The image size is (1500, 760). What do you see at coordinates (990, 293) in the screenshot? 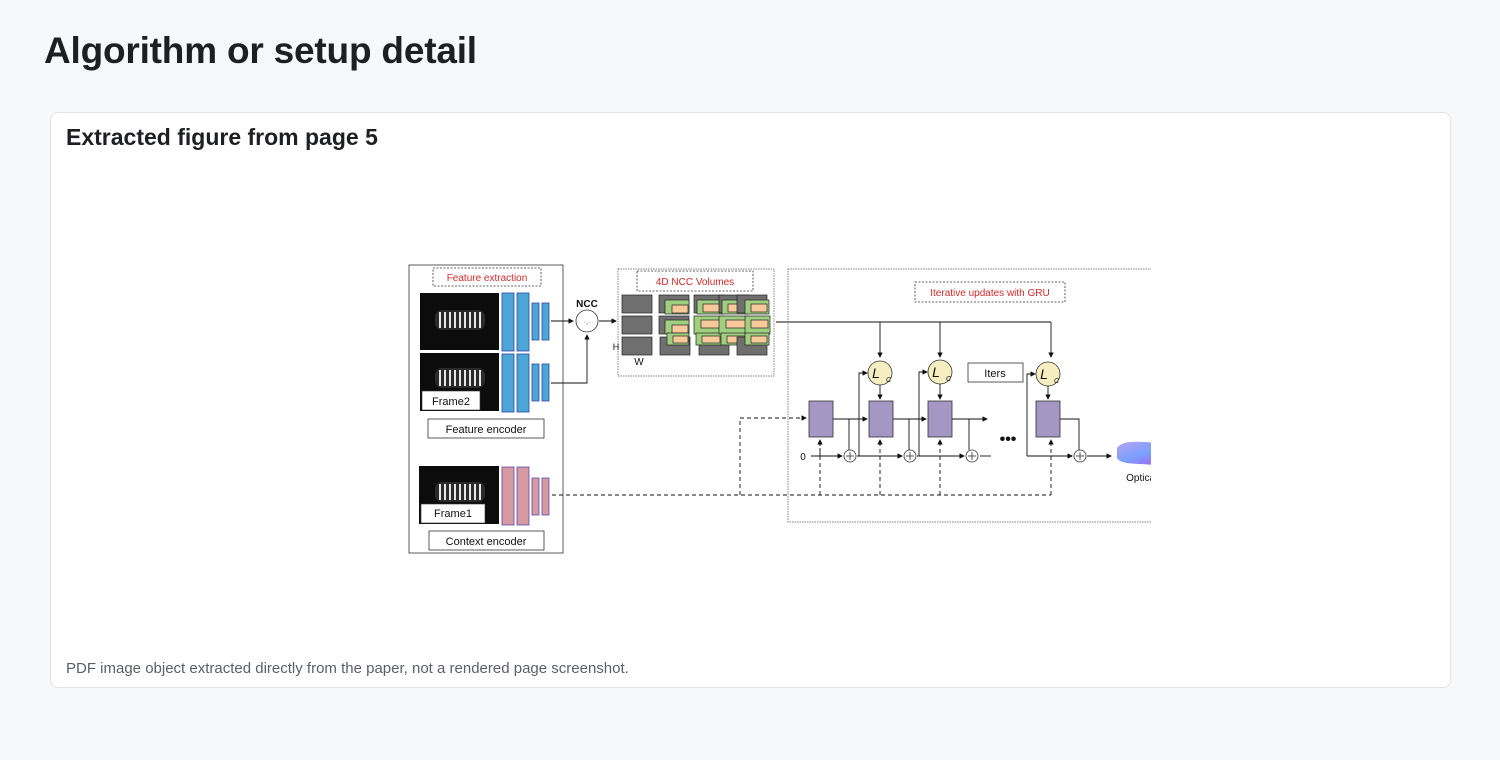
I see `gru-label: Iterative updates with GRU` at bounding box center [990, 293].